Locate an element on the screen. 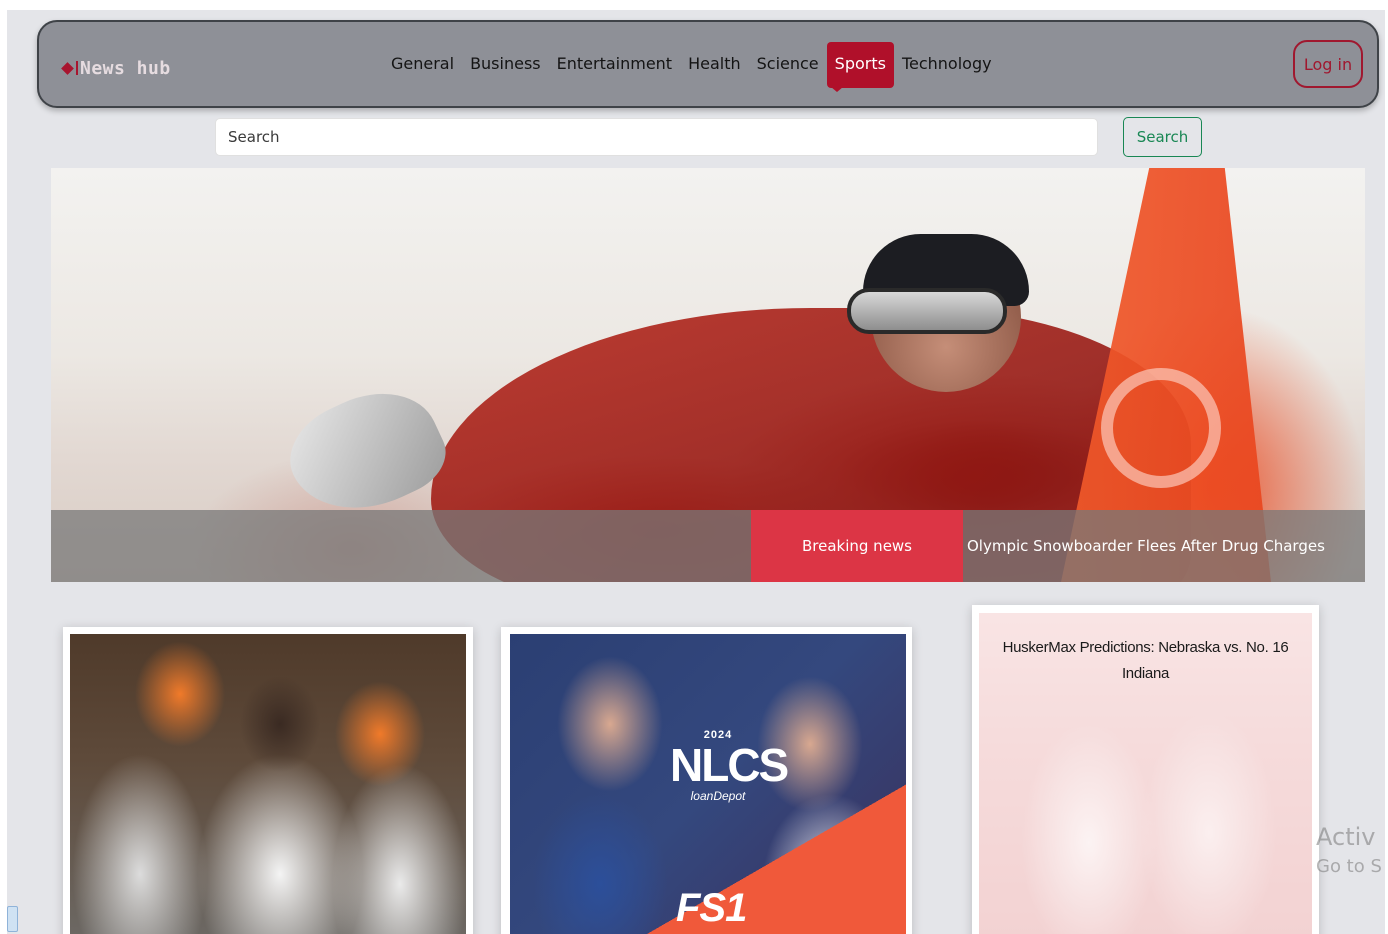 The width and height of the screenshot is (1388, 934). breaking-news-badge: Breaking news is located at coordinates (857, 546).